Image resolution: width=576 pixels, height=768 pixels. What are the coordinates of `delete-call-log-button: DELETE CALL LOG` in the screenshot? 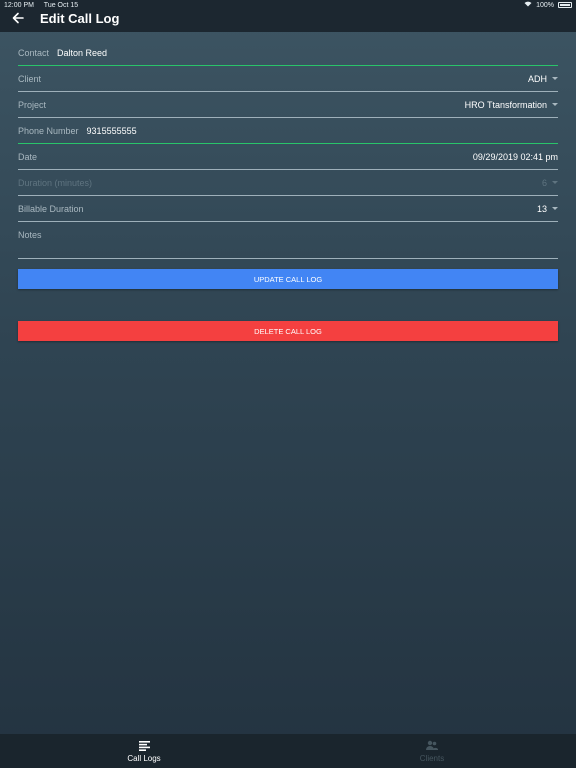 It's located at (288, 331).